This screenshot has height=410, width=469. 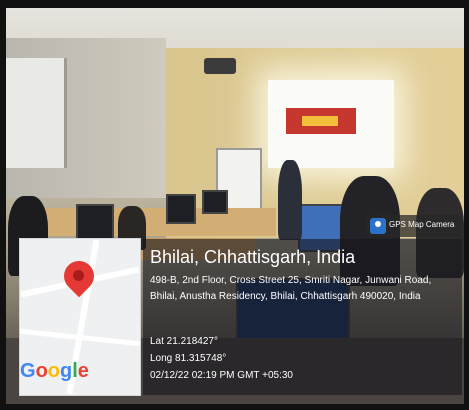 What do you see at coordinates (221, 375) in the screenshot?
I see `timestamp-text: 02/12/22 02:19 PM GMT +05:30` at bounding box center [221, 375].